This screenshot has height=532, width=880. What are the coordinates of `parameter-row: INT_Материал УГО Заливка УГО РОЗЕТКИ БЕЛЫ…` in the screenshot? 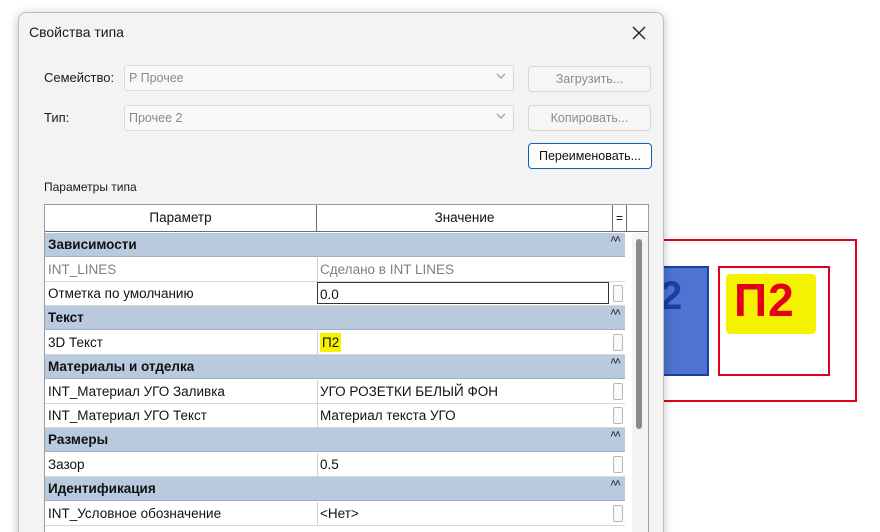 It's located at (335, 392).